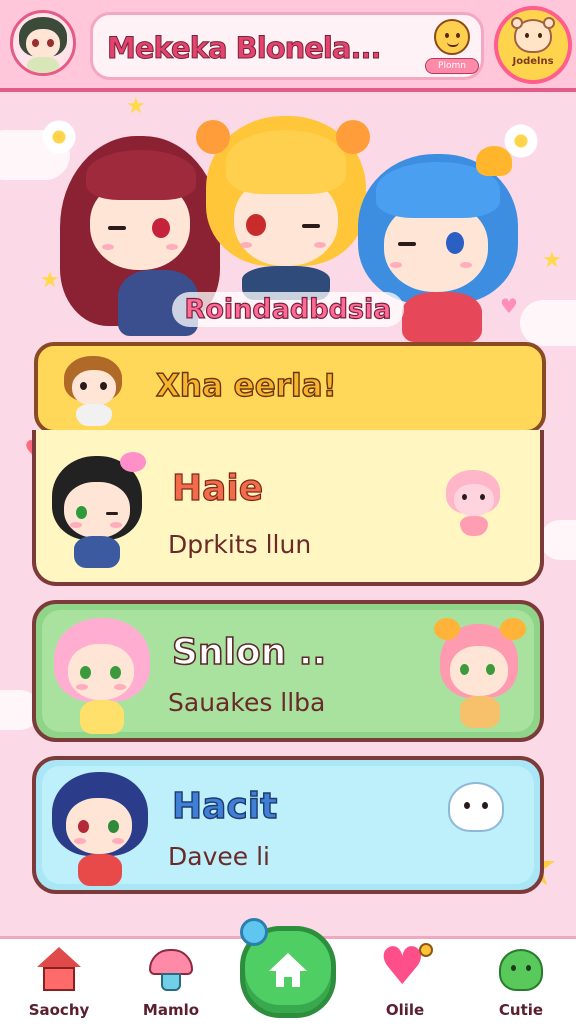 This screenshot has width=576, height=1024. Describe the element at coordinates (101, 512) in the screenshot. I see `card-1-character` at that location.